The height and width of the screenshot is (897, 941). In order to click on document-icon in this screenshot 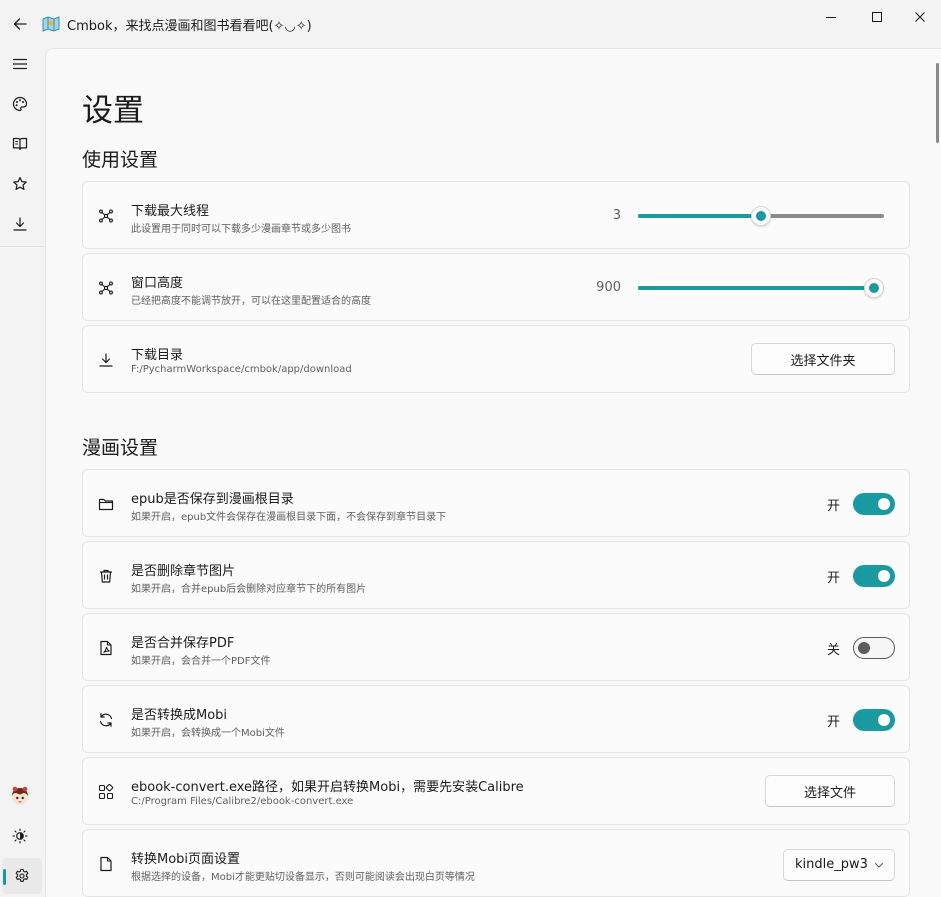, I will do `click(106, 864)`.